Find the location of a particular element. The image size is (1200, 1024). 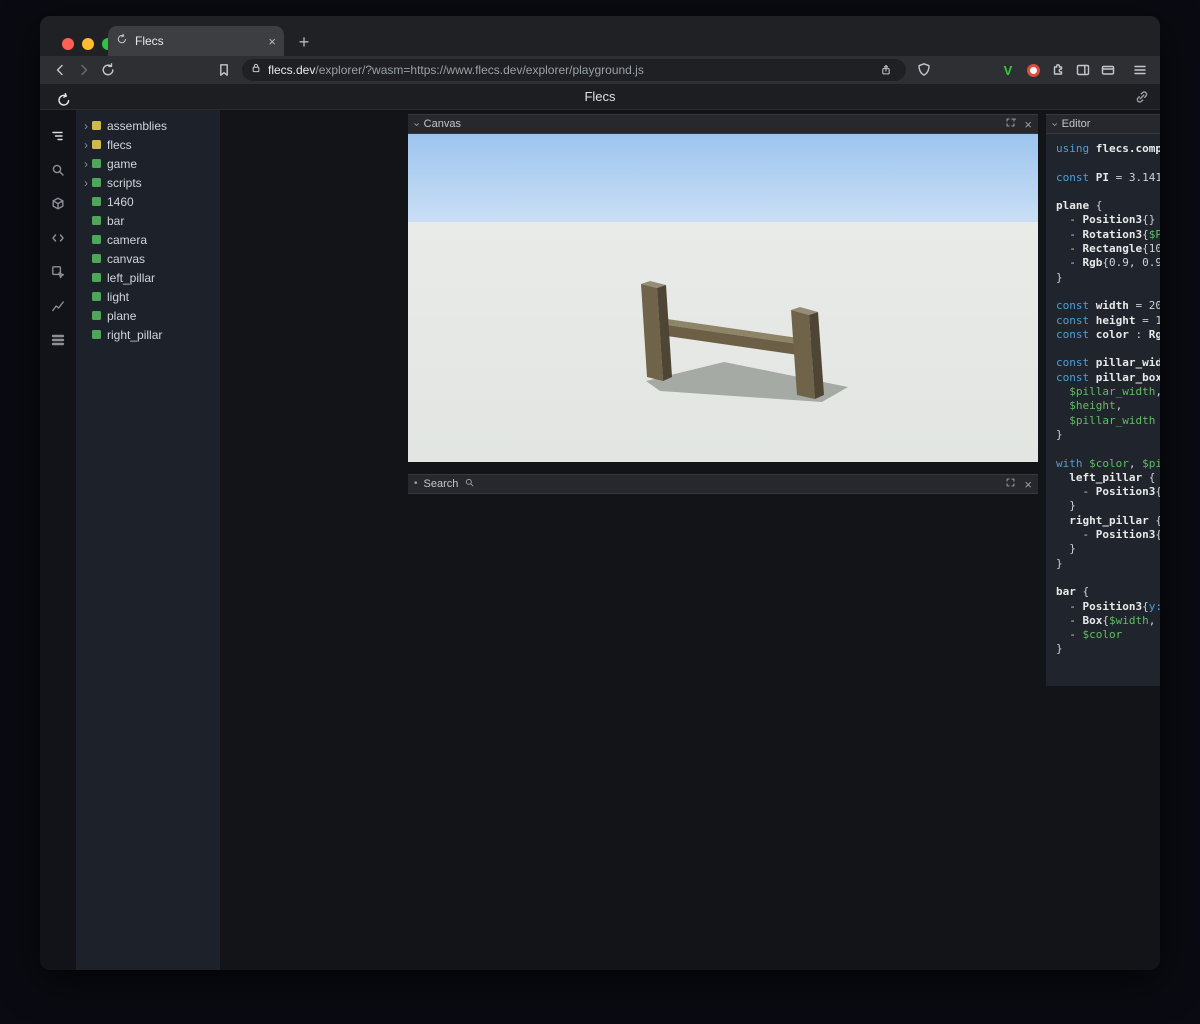

link-icon is located at coordinates (1142, 97).